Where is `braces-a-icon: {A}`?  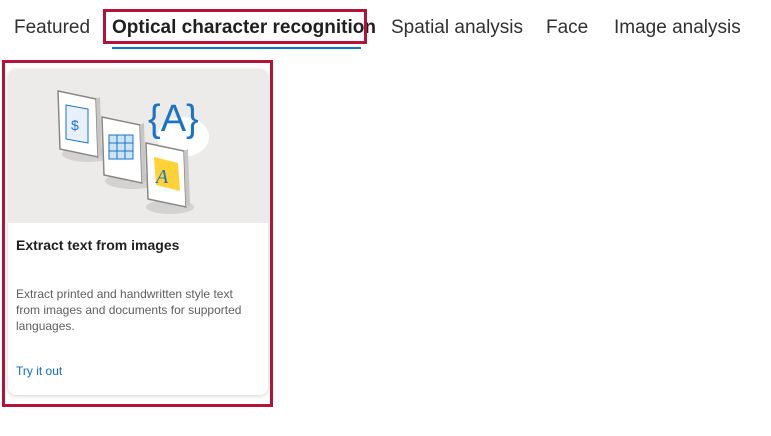 braces-a-icon: {A} is located at coordinates (173, 119).